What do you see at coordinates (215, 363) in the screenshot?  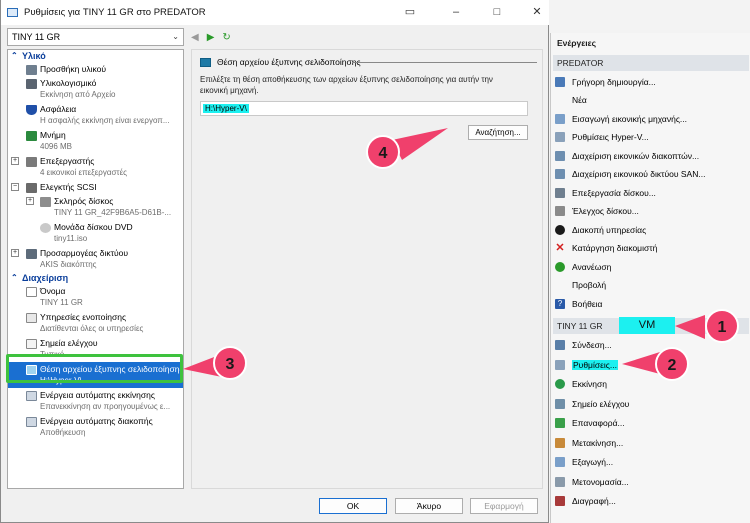 I see `callout-3: 3` at bounding box center [215, 363].